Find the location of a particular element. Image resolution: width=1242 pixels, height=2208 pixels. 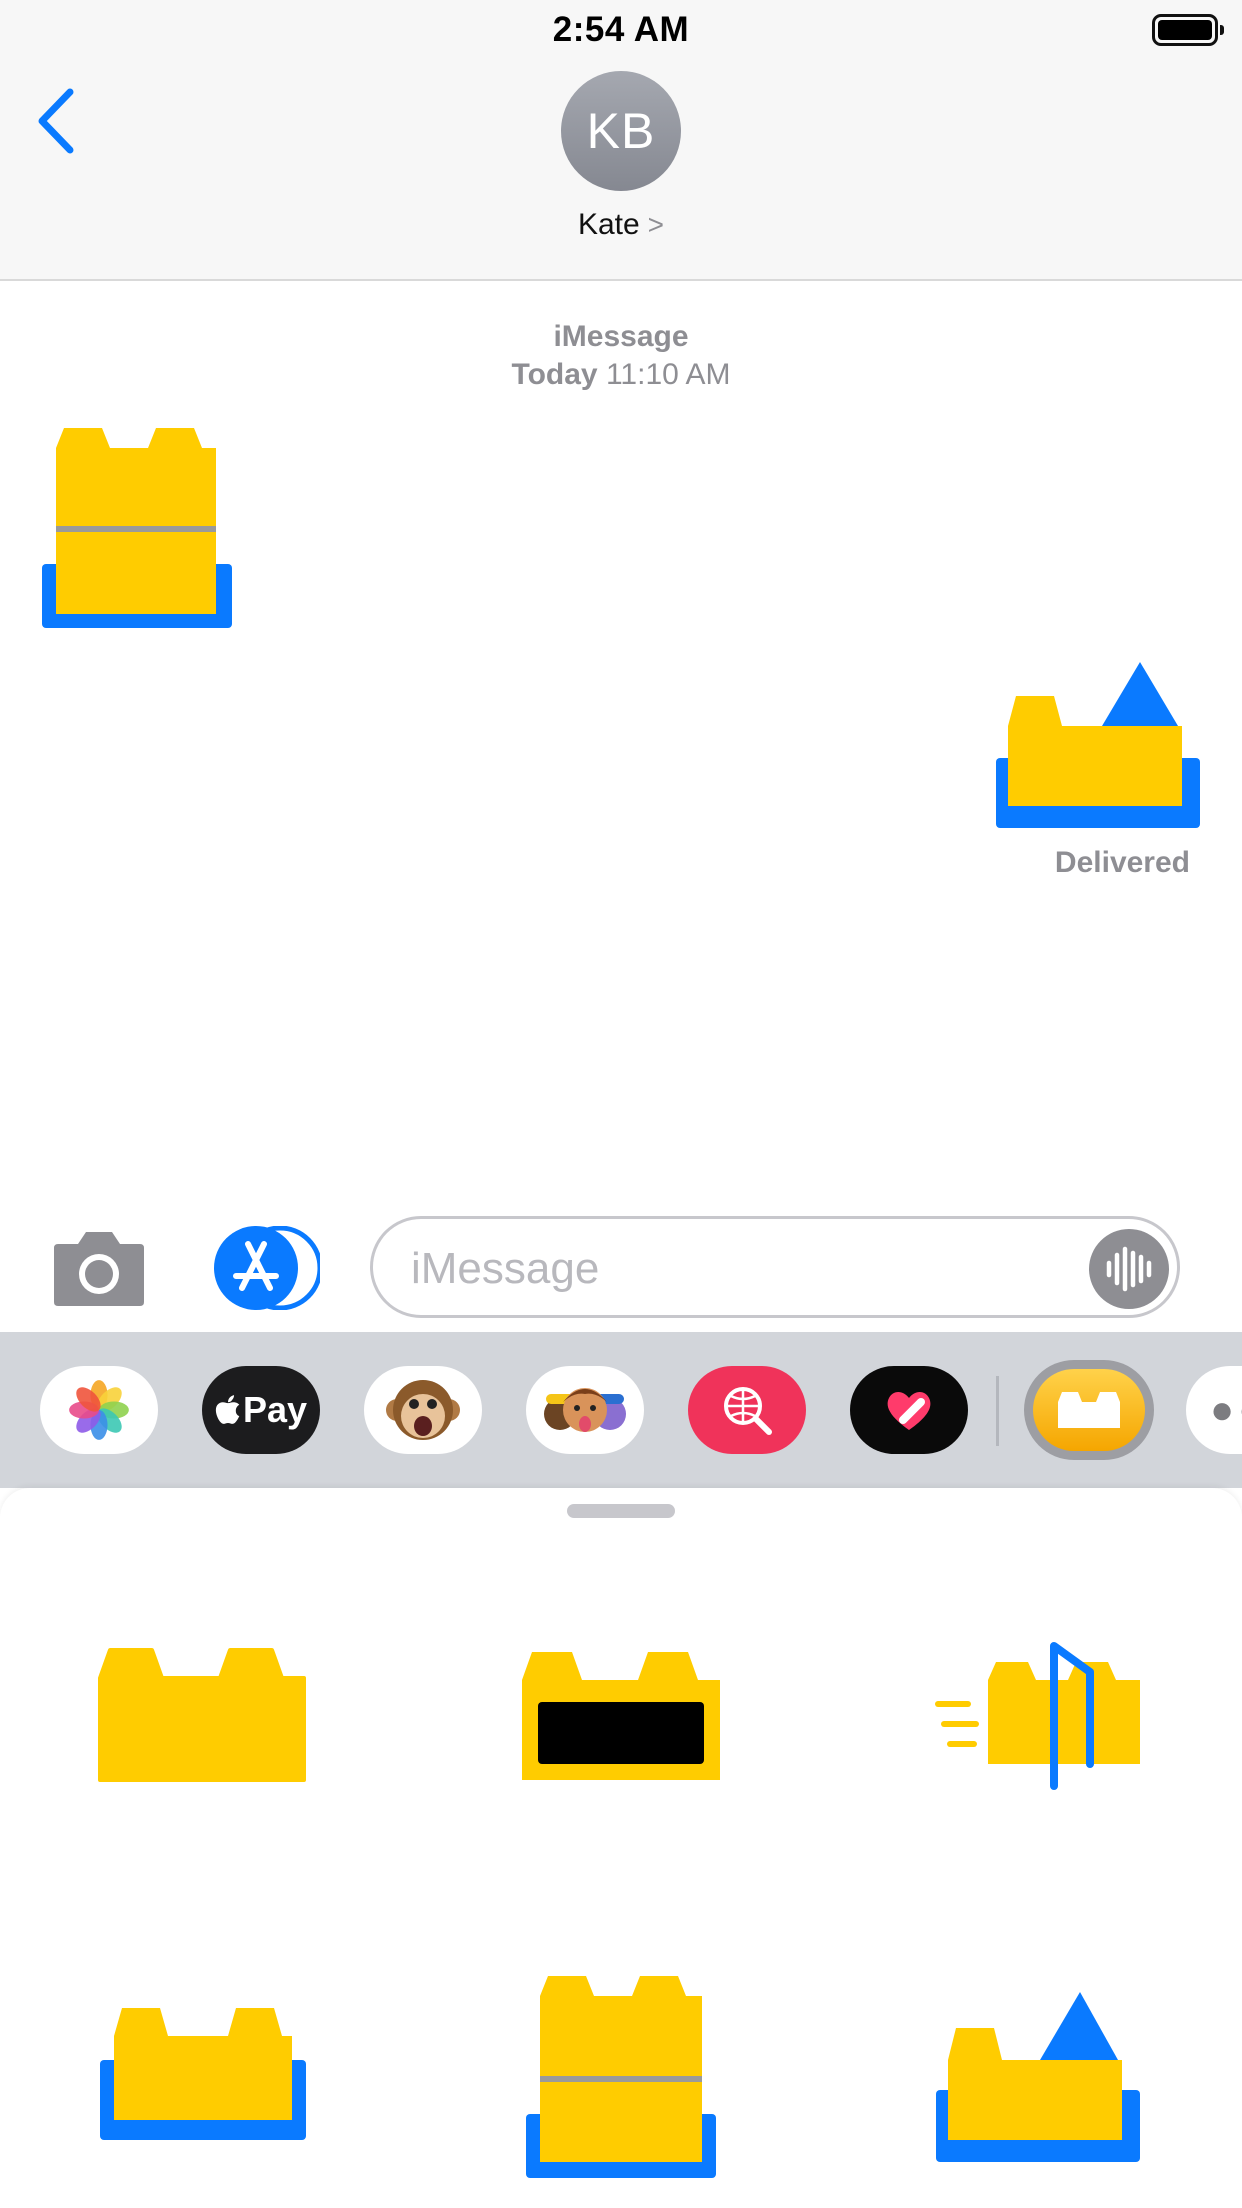

monkey-face-icon is located at coordinates (423, 1410).